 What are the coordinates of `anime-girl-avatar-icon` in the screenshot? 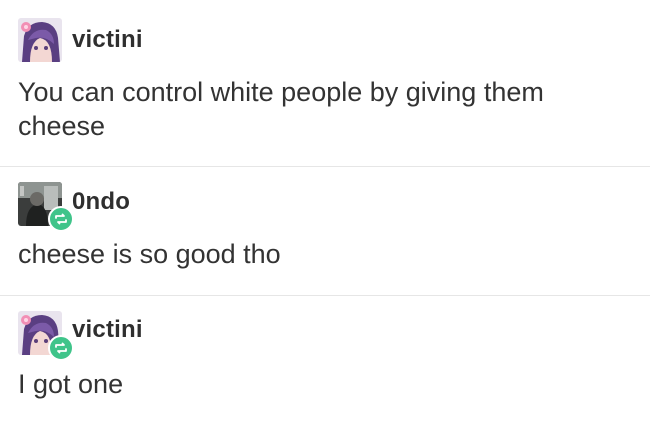 It's located at (40, 40).